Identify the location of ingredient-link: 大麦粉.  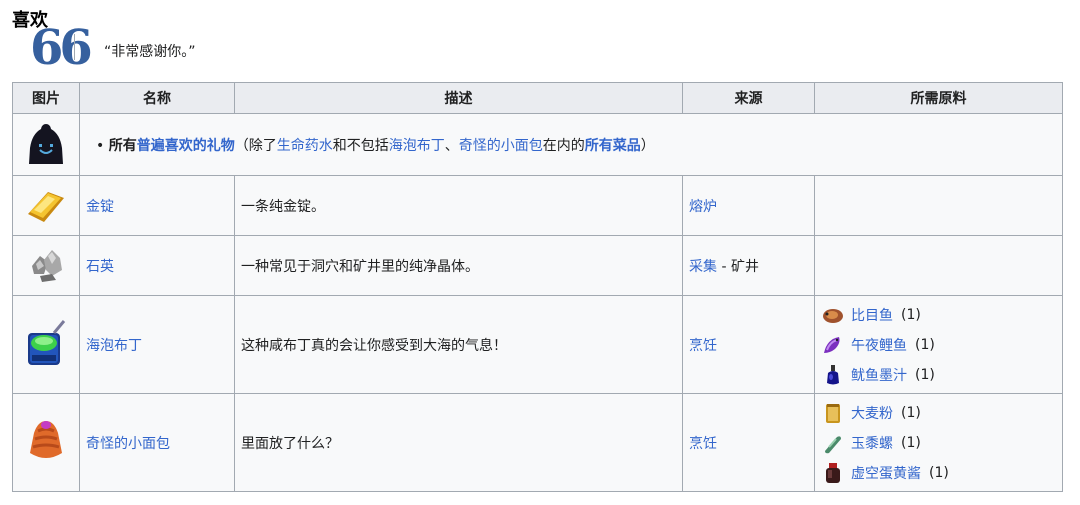
(872, 413).